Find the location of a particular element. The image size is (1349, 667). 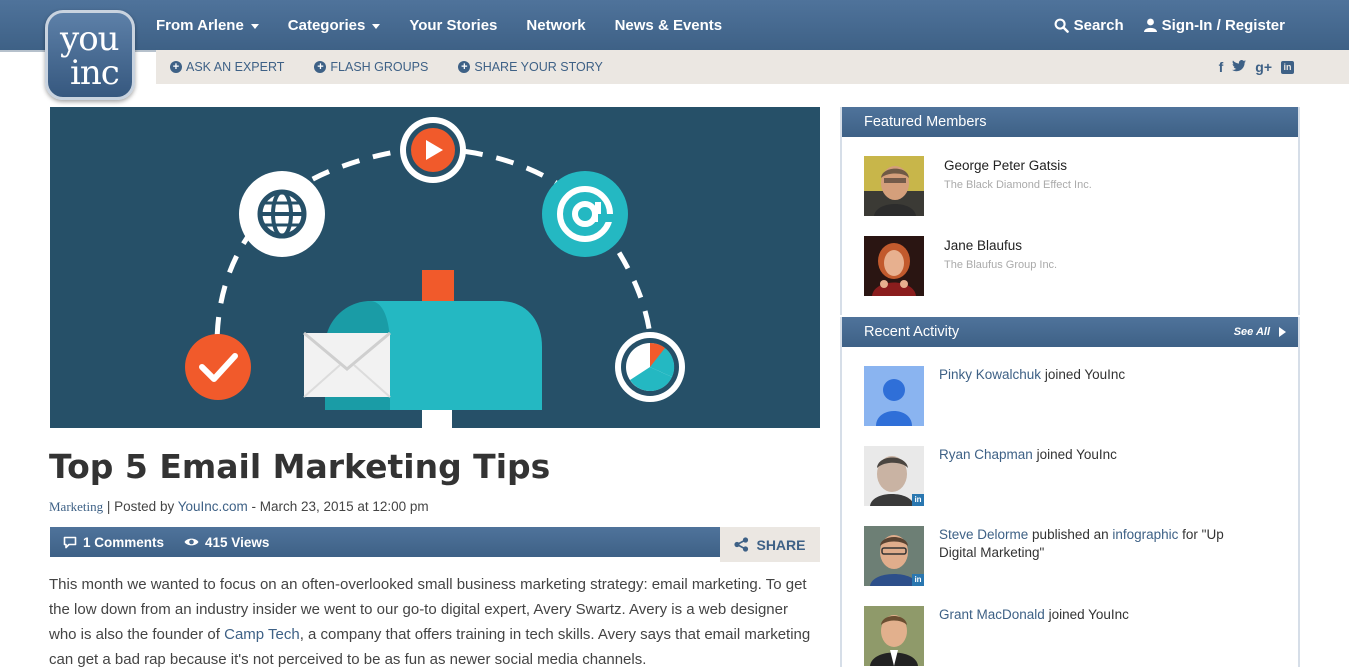

nav-your-stories-label: Your Stories is located at coordinates (453, 25).